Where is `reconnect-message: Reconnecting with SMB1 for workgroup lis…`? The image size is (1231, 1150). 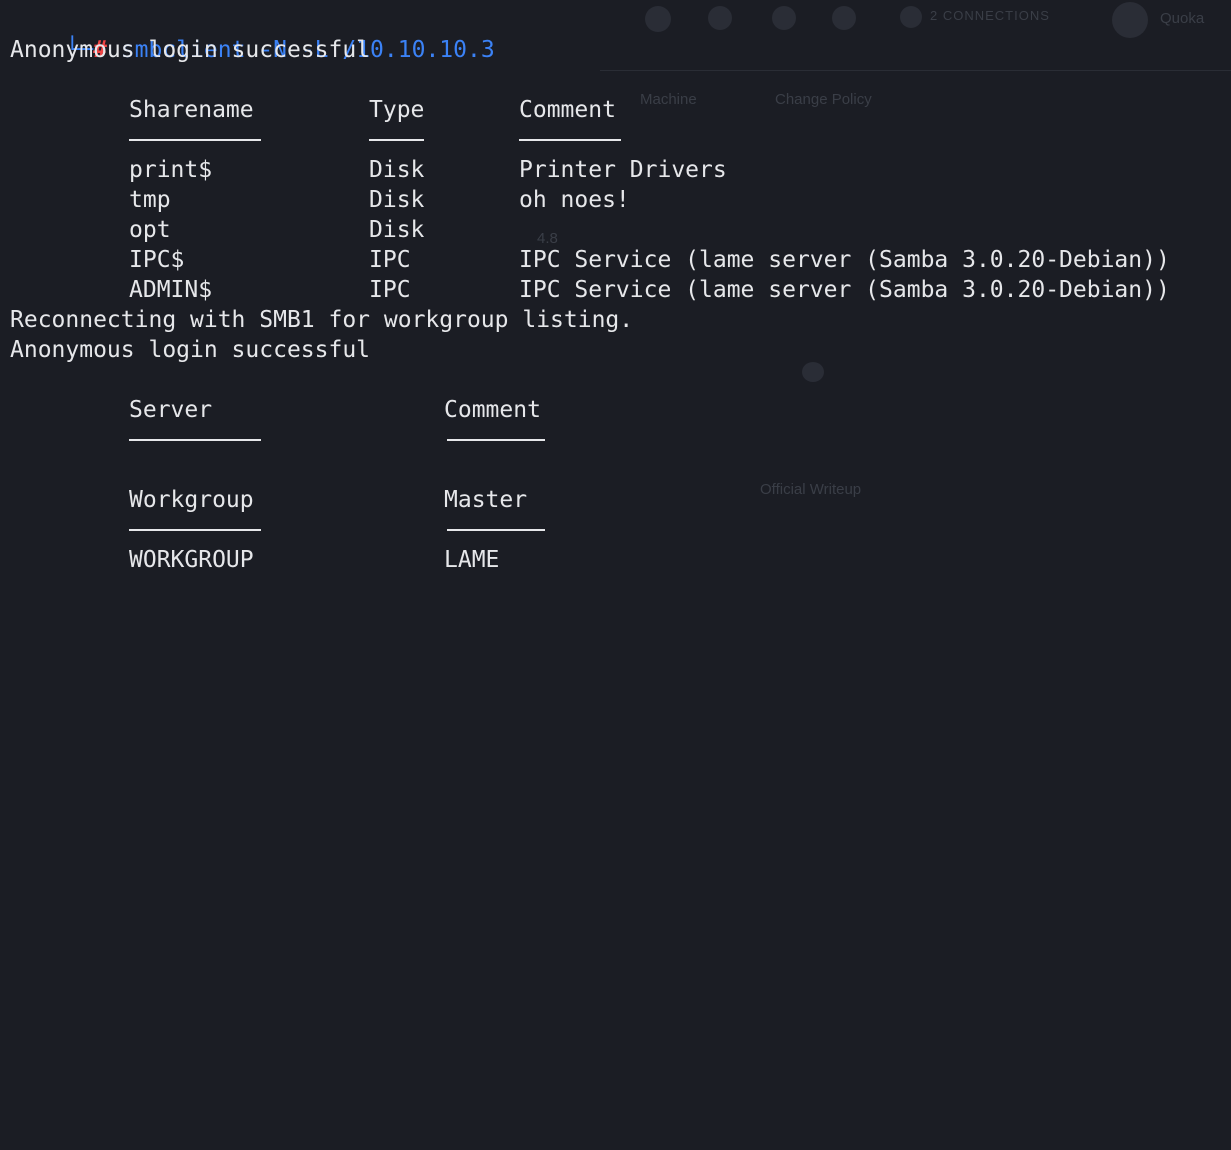
reconnect-message: Reconnecting with SMB1 for workgroup lis… is located at coordinates (322, 320).